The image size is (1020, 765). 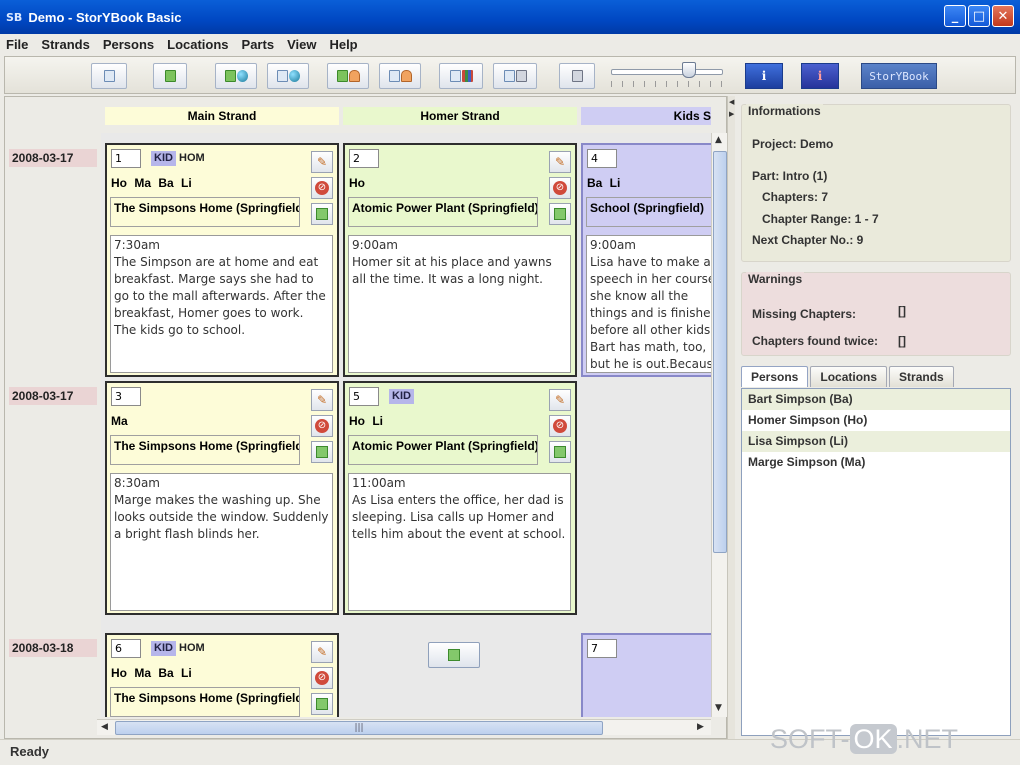 What do you see at coordinates (979, 16) in the screenshot?
I see `maximize-button: □` at bounding box center [979, 16].